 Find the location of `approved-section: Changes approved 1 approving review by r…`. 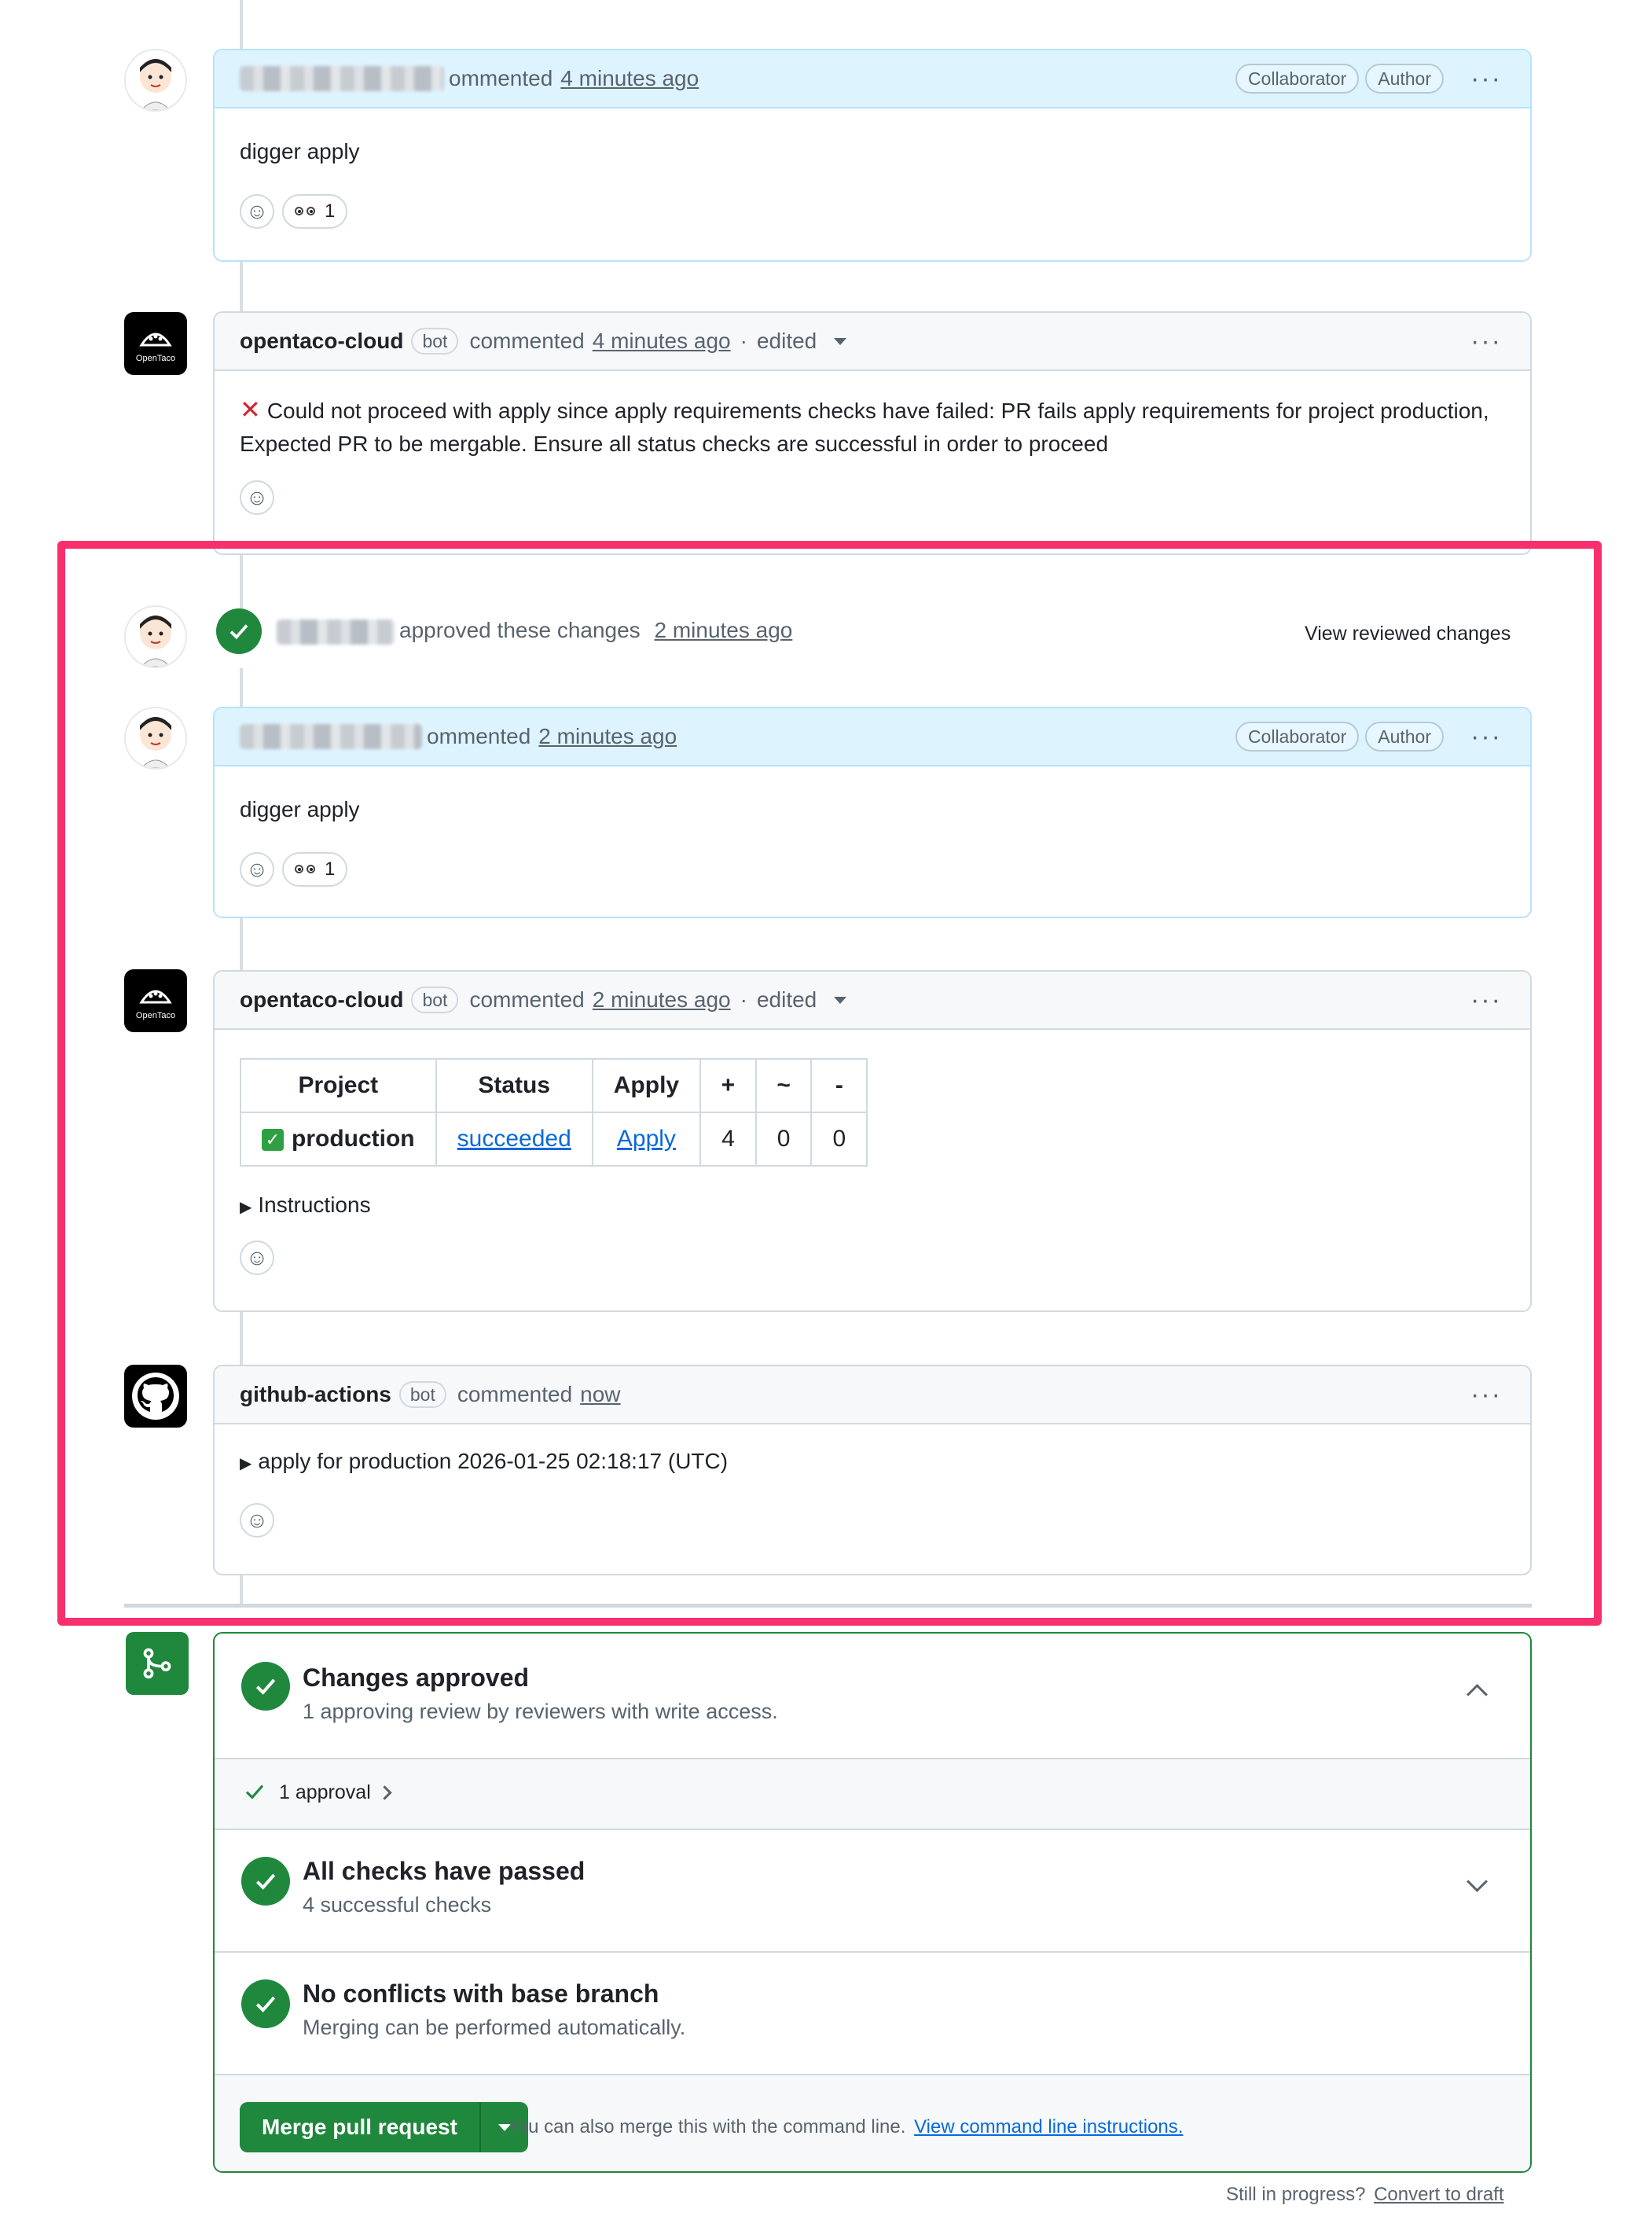

approved-section: Changes approved 1 approving review by r… is located at coordinates (872, 1696).